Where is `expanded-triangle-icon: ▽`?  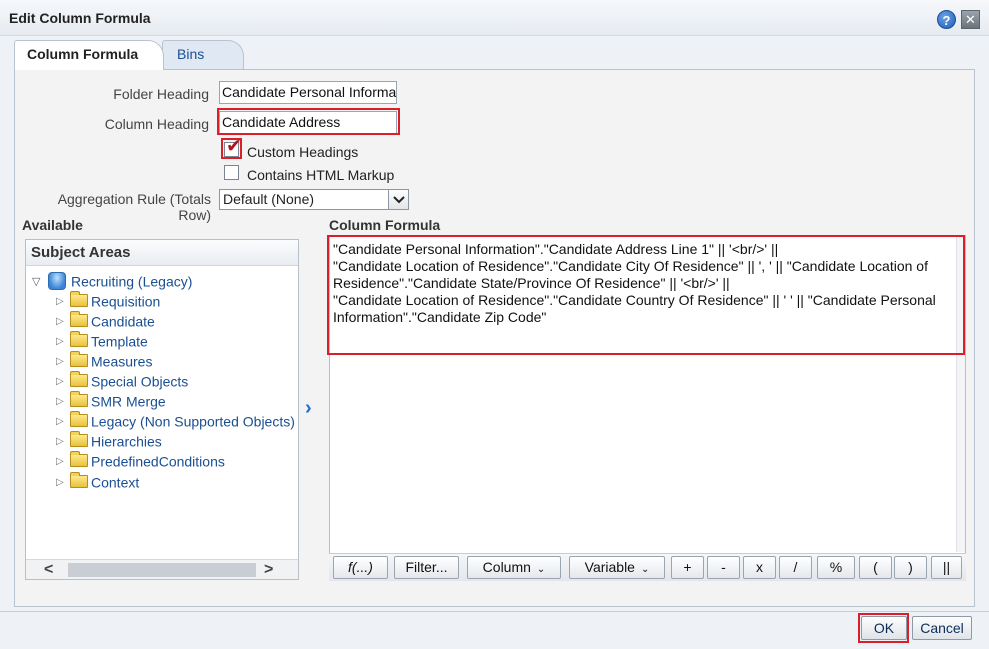 expanded-triangle-icon: ▽ is located at coordinates (39, 281).